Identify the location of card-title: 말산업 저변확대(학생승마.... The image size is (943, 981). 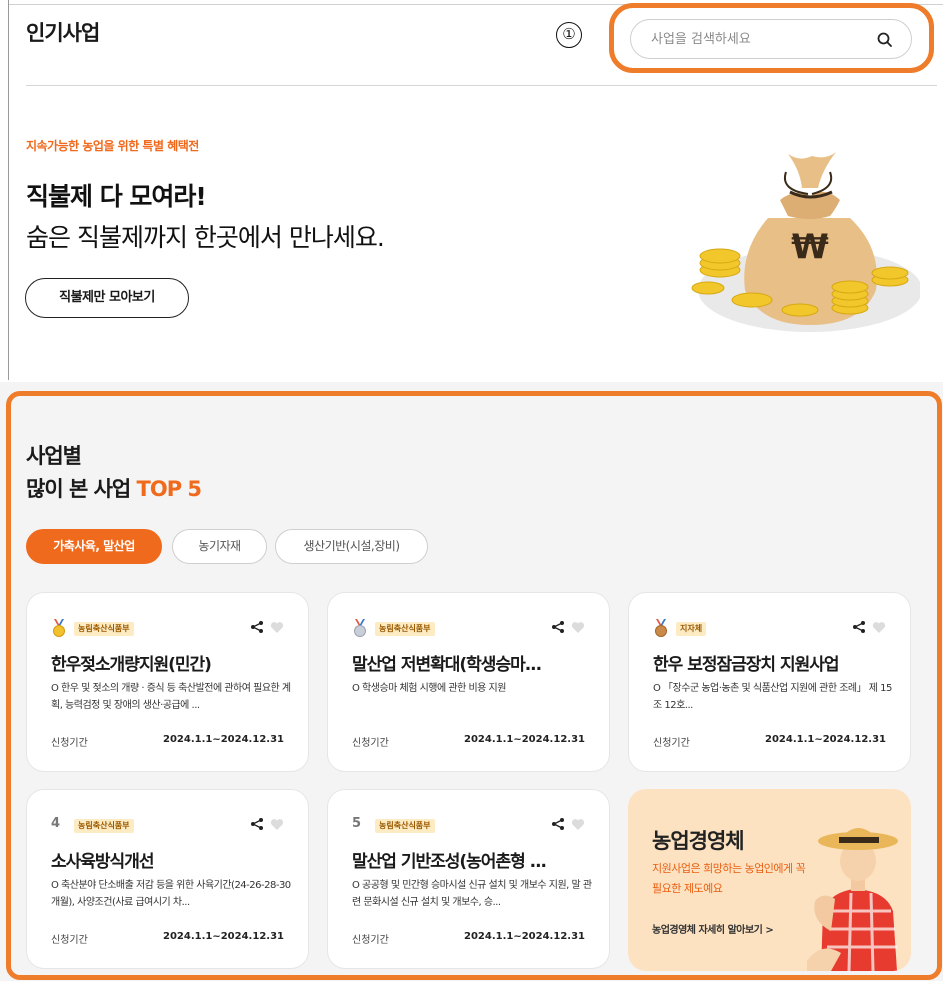
(447, 665).